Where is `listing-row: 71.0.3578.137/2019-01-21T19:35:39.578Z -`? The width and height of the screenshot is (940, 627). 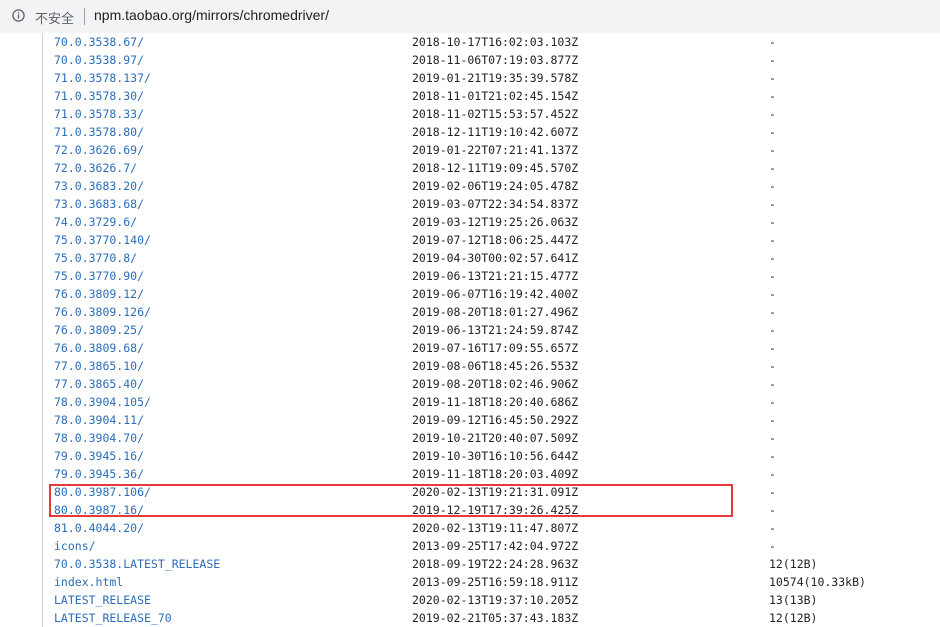
listing-row: 71.0.3578.137/2019-01-21T19:35:39.578Z - is located at coordinates (491, 78).